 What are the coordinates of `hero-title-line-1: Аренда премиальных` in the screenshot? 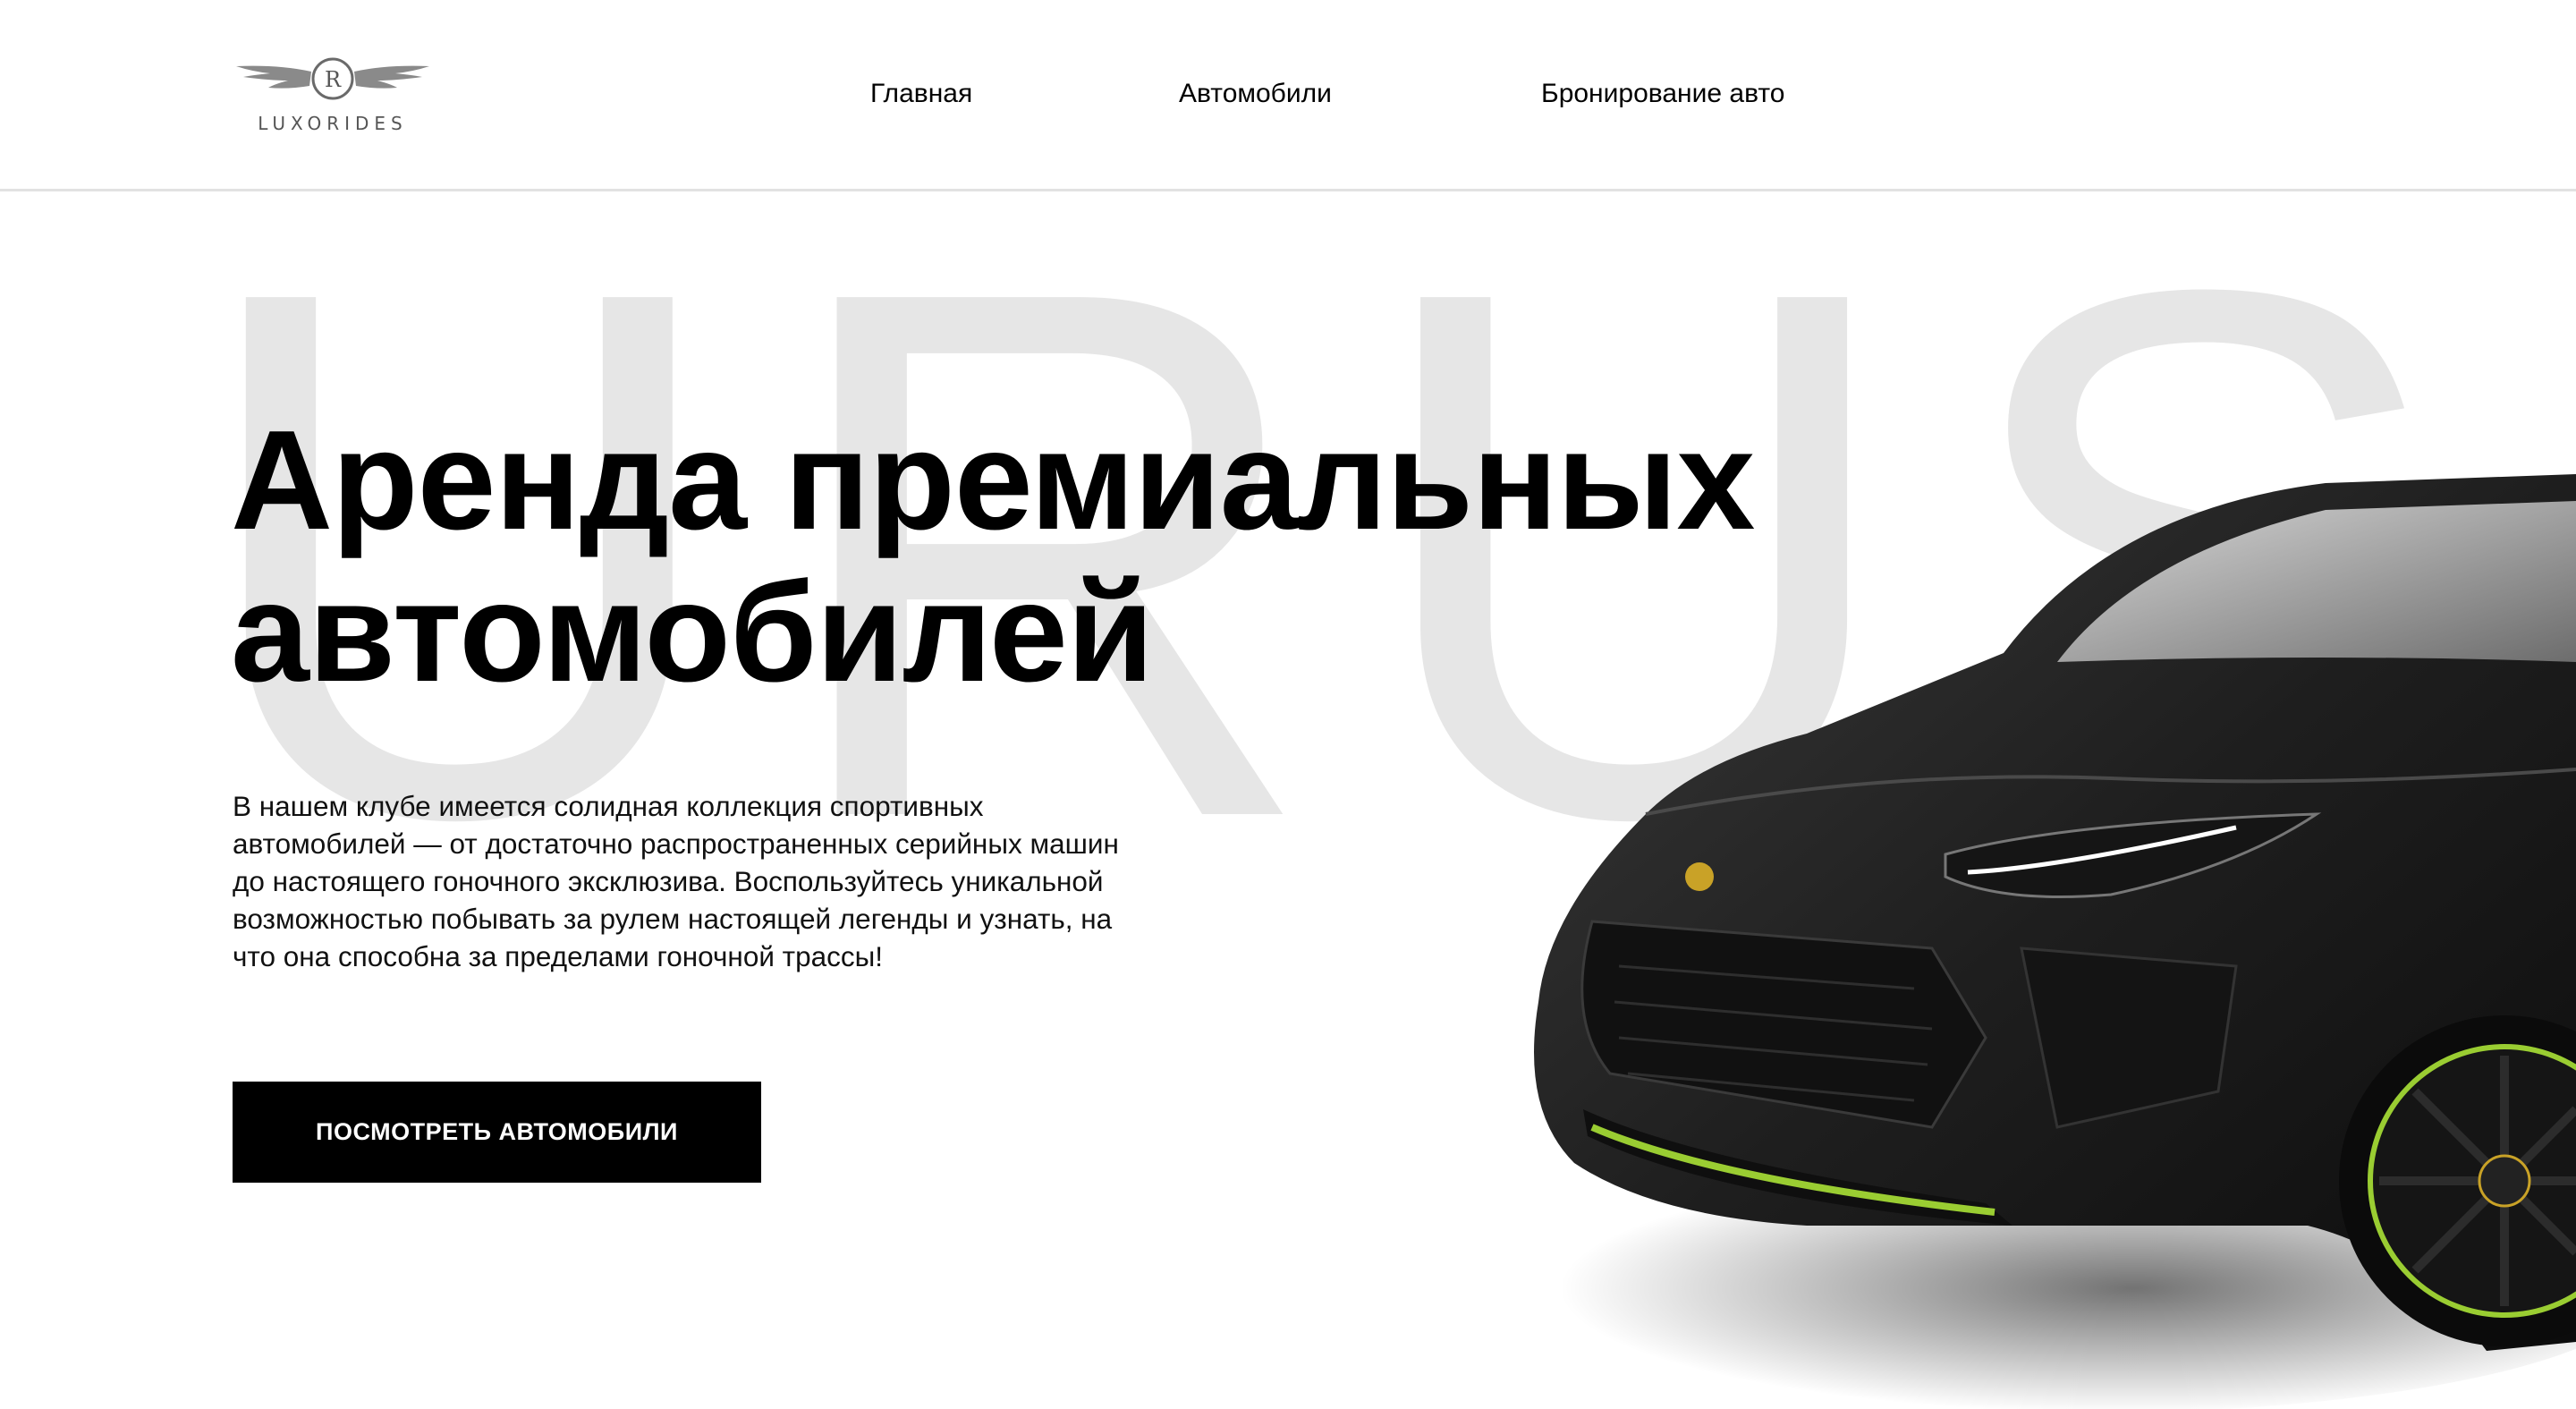 It's located at (993, 480).